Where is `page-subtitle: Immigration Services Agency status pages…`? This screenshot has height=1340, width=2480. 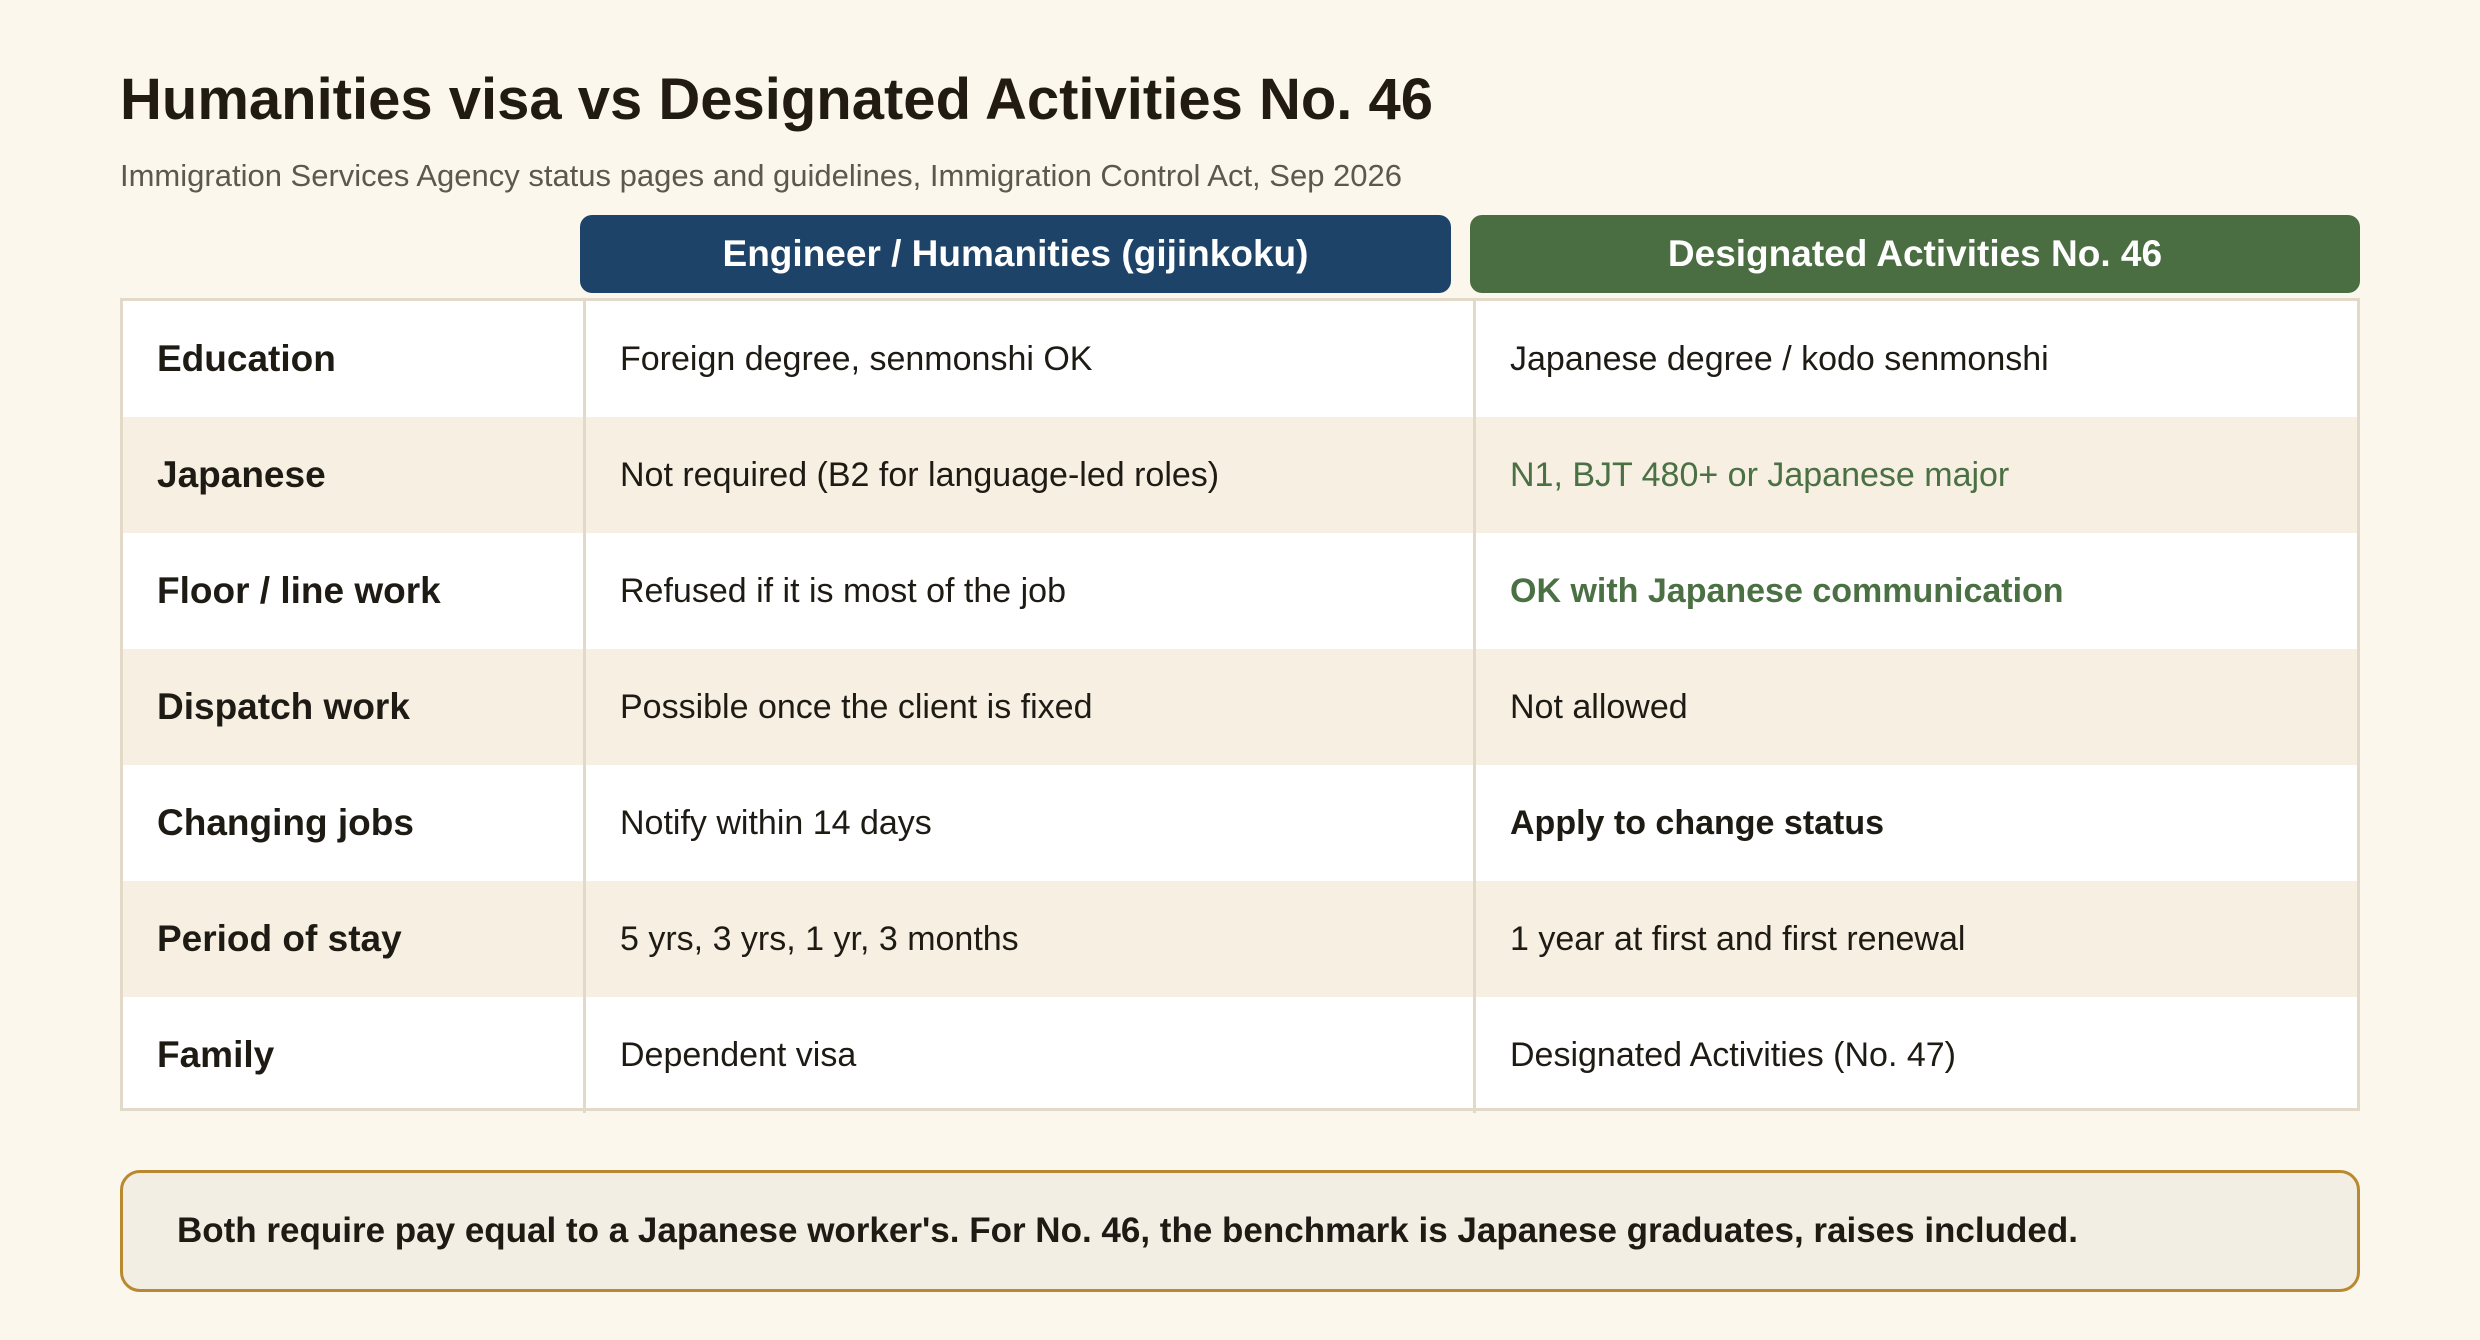 page-subtitle: Immigration Services Agency status pages… is located at coordinates (761, 175).